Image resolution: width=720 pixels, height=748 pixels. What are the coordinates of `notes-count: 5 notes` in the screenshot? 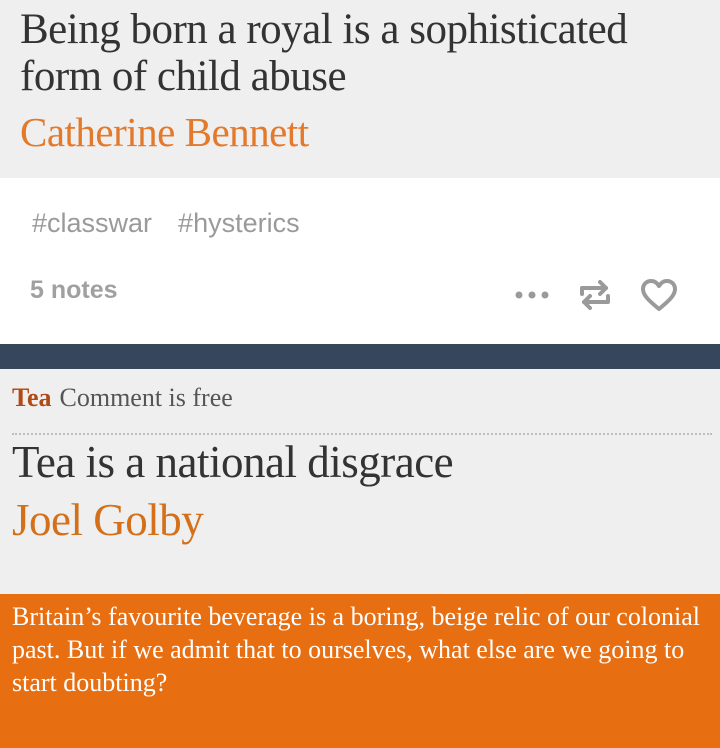 It's located at (74, 290).